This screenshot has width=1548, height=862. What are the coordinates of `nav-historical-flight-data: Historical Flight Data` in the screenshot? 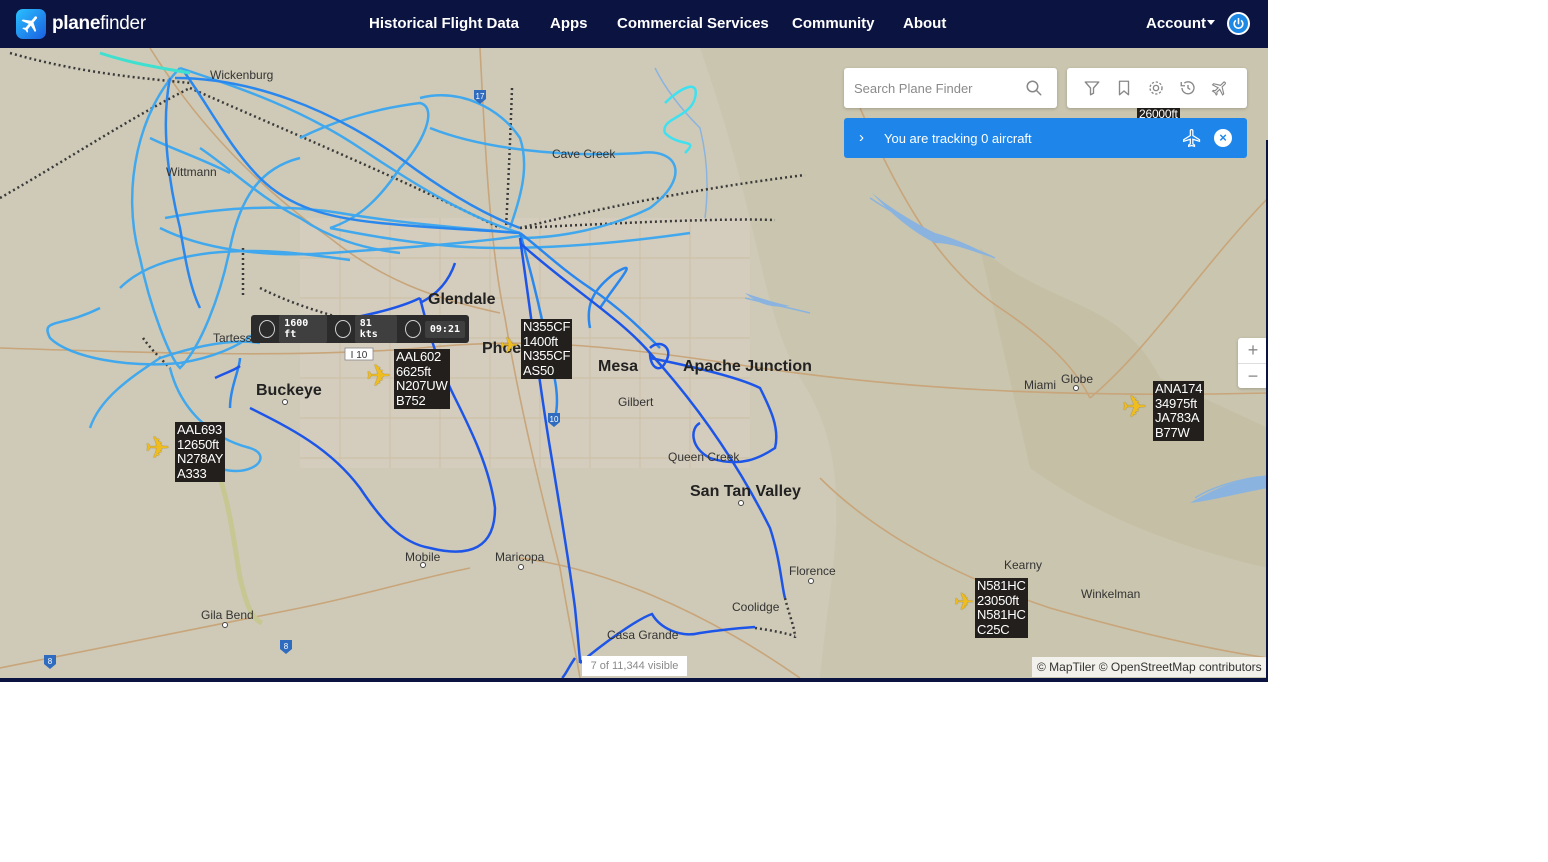 It's located at (444, 23).